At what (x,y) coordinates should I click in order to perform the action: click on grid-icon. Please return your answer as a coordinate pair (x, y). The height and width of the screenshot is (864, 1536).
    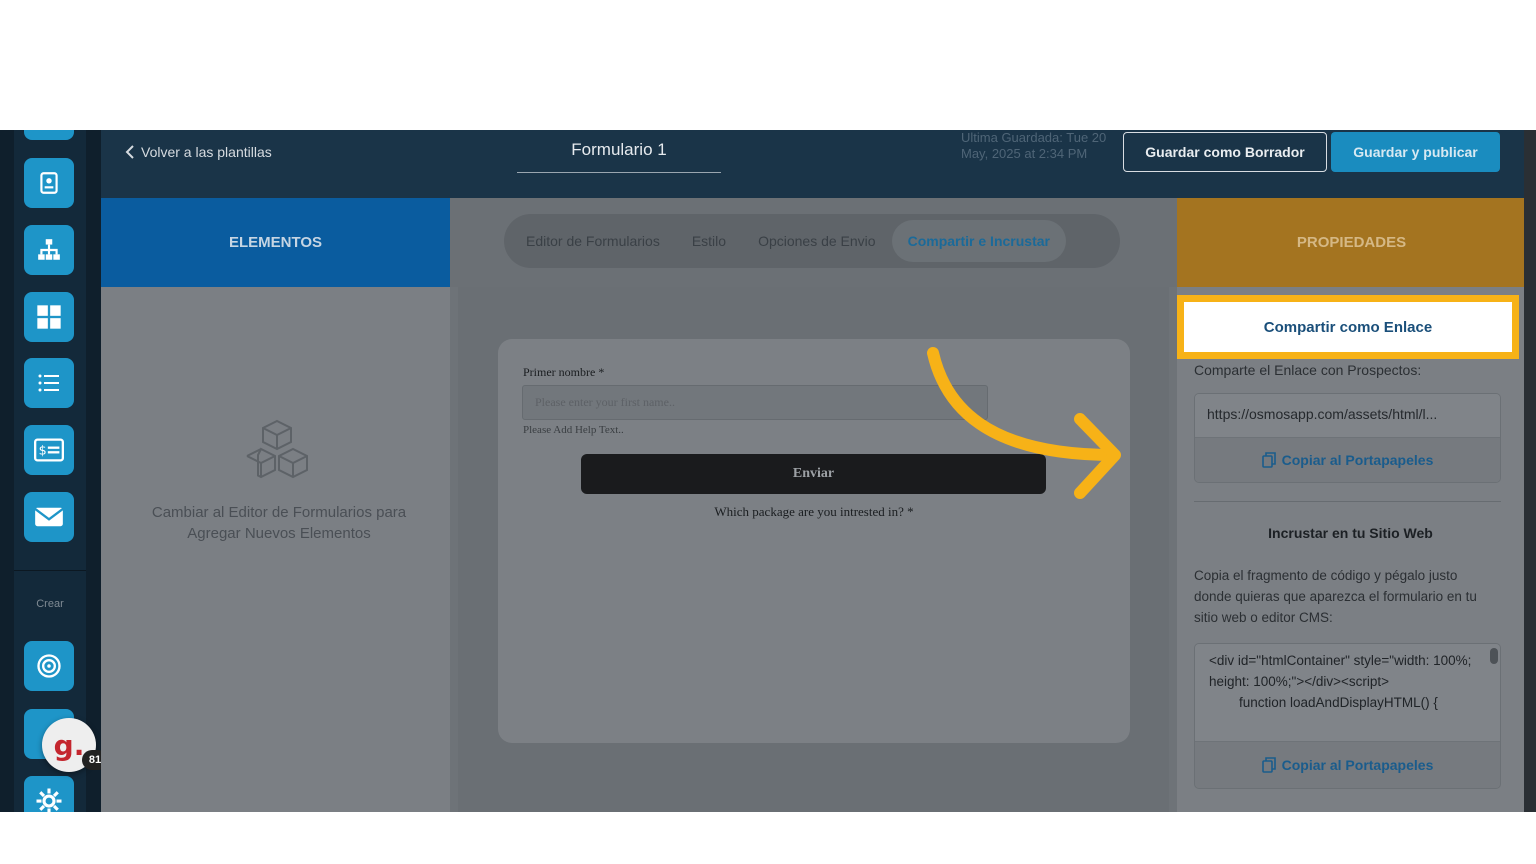
    Looking at the image, I should click on (49, 317).